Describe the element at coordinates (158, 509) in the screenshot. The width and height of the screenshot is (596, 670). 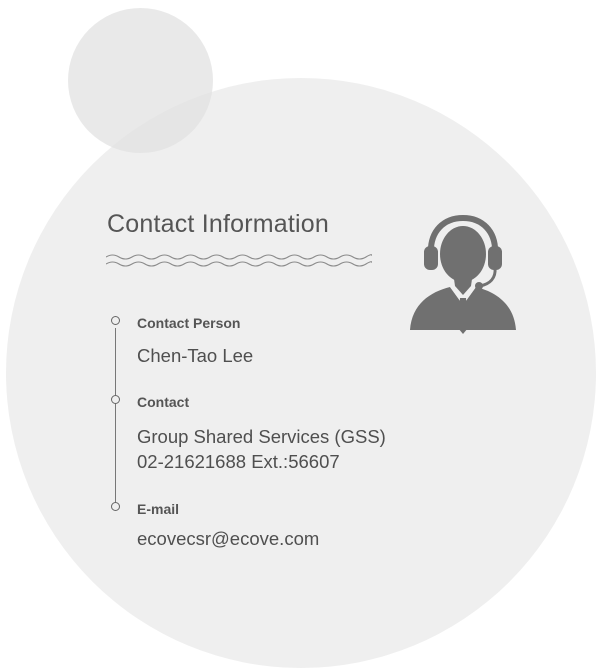
I see `email-label: E-mail` at that location.